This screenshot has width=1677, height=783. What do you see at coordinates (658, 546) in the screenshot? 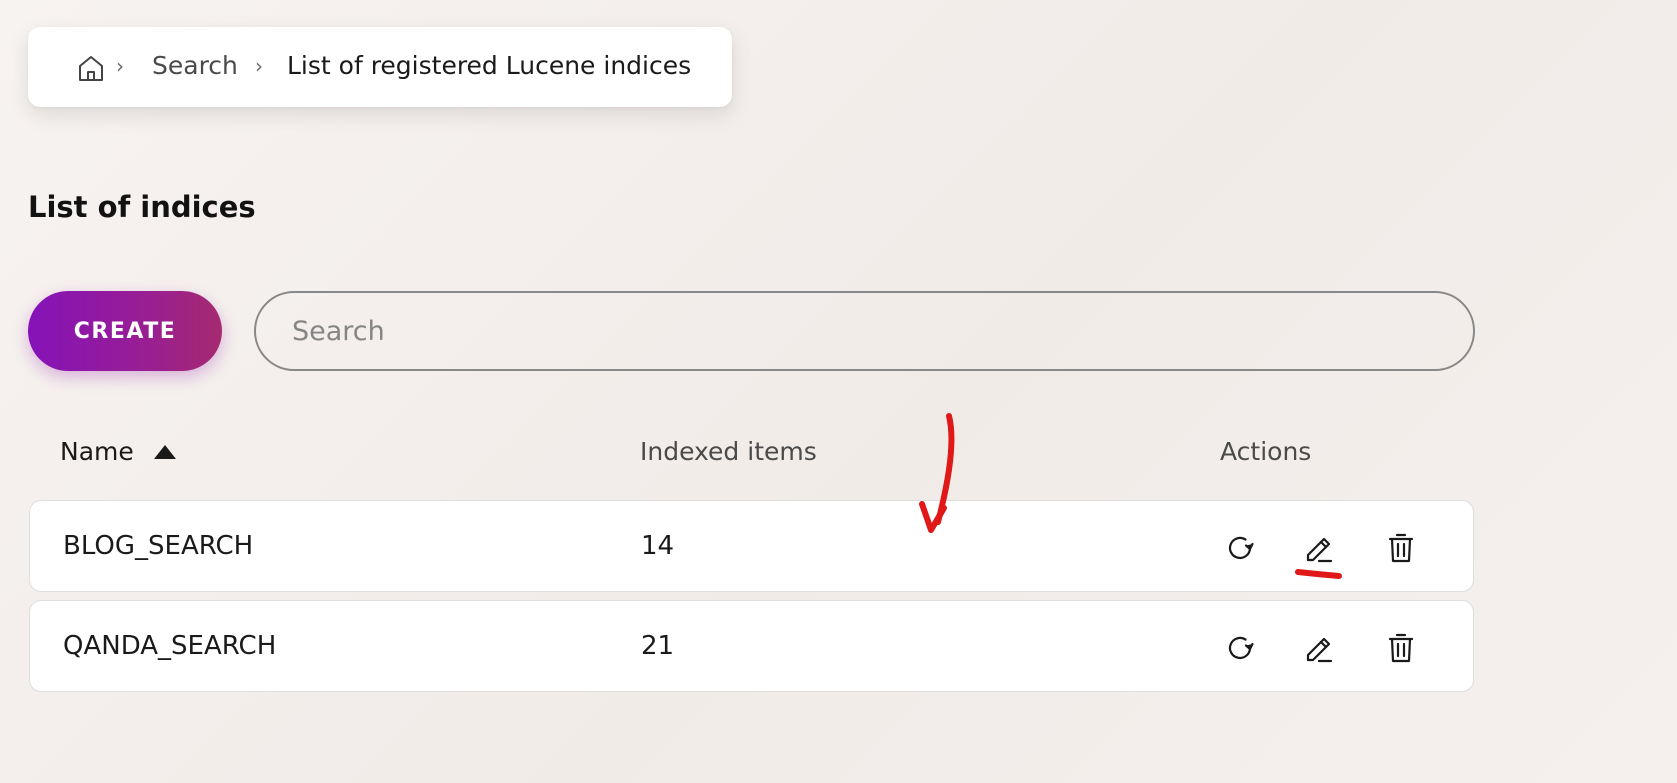
I see `indexed-items-cell: 14` at bounding box center [658, 546].